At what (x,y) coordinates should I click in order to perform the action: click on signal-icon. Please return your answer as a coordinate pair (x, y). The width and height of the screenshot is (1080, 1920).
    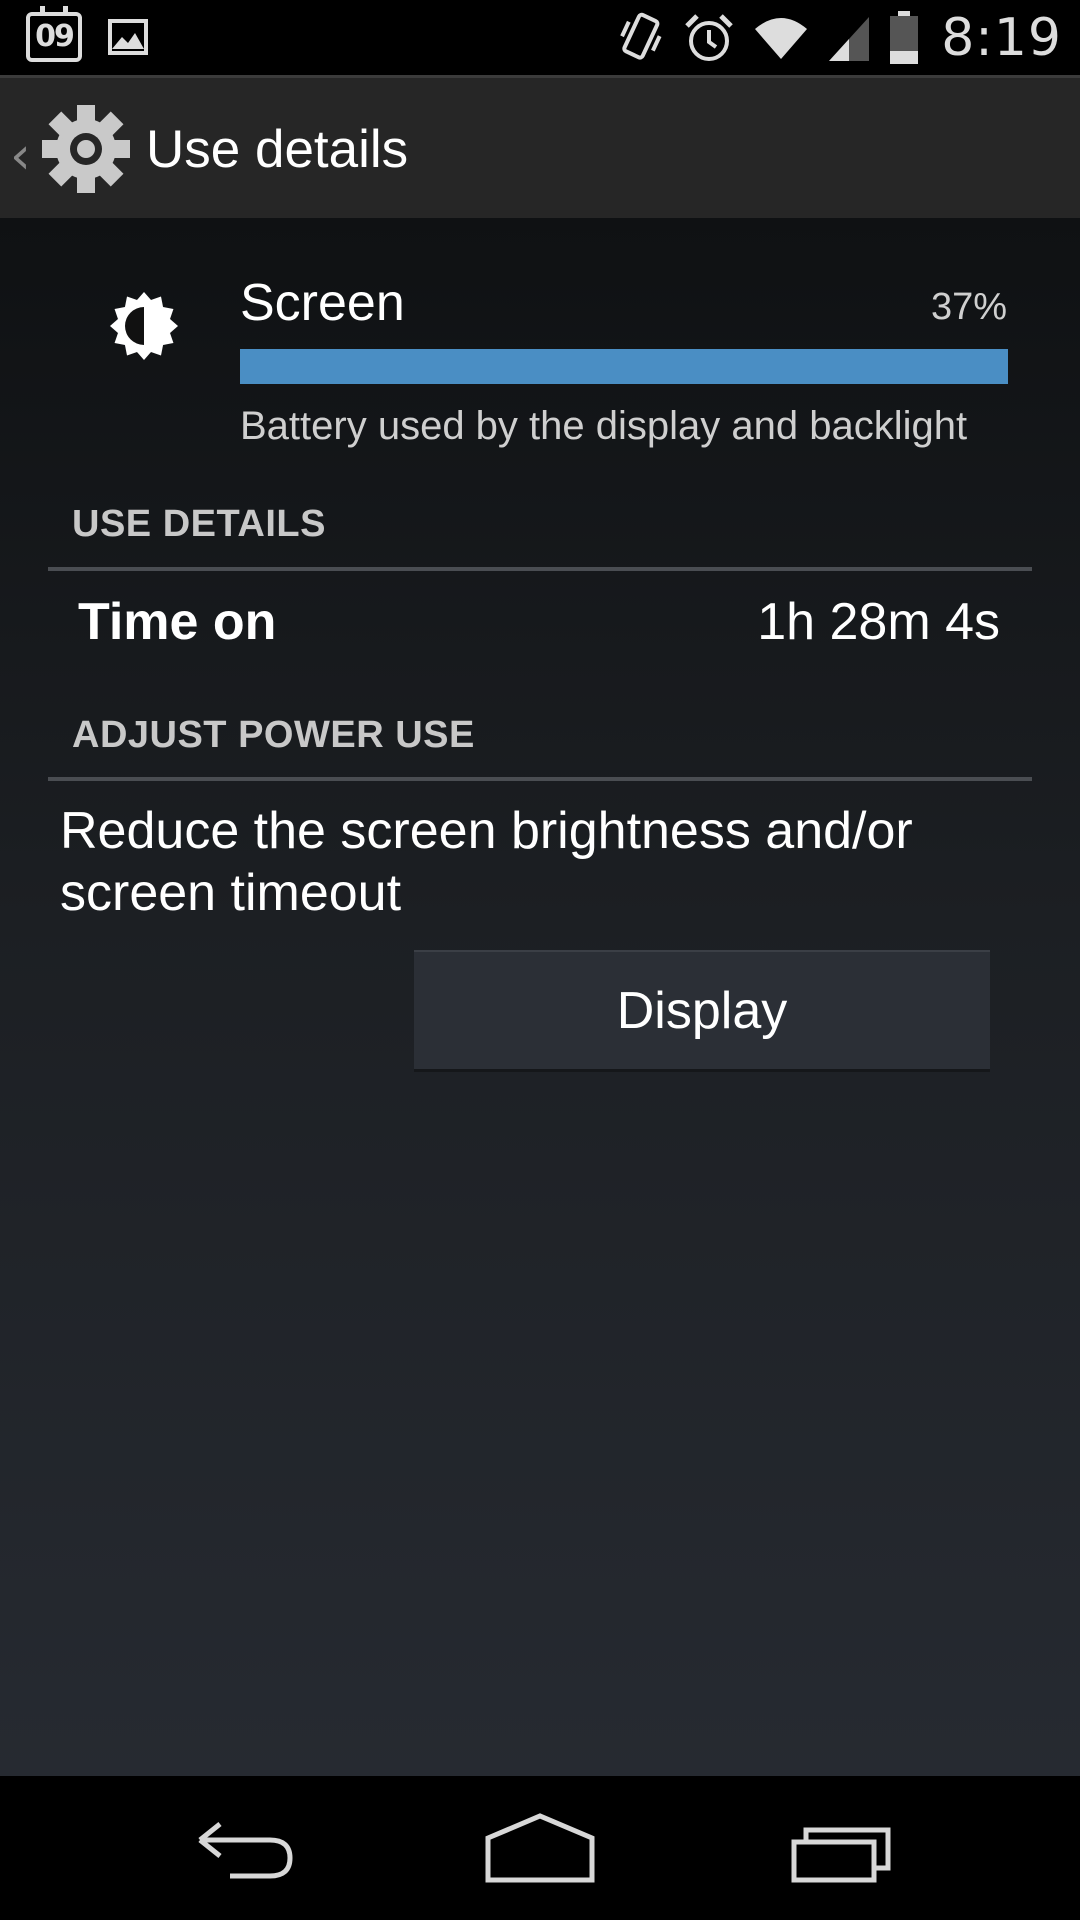
    Looking at the image, I should click on (849, 39).